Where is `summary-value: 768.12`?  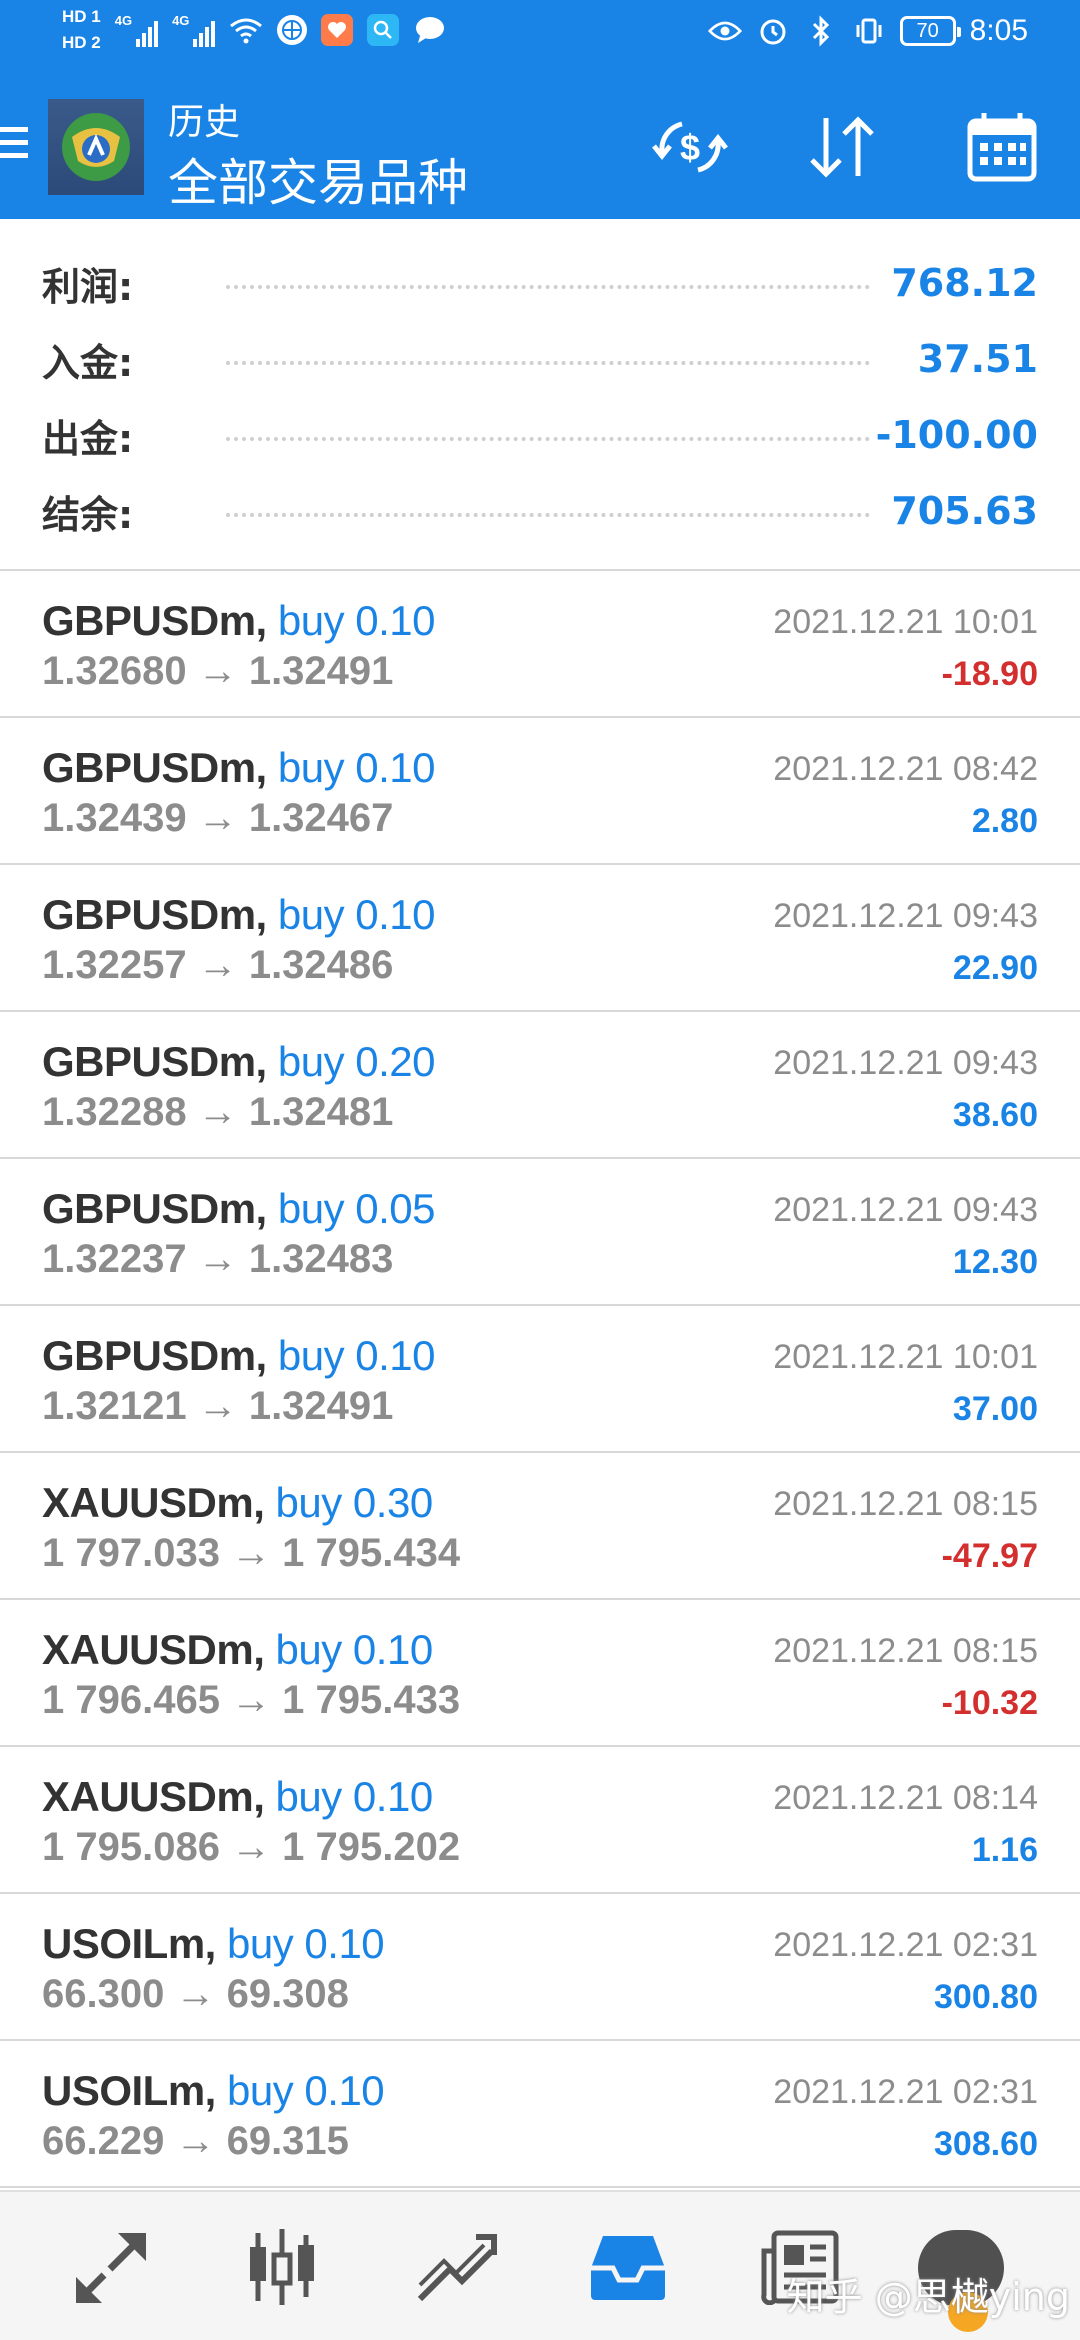
summary-value: 768.12 is located at coordinates (964, 283).